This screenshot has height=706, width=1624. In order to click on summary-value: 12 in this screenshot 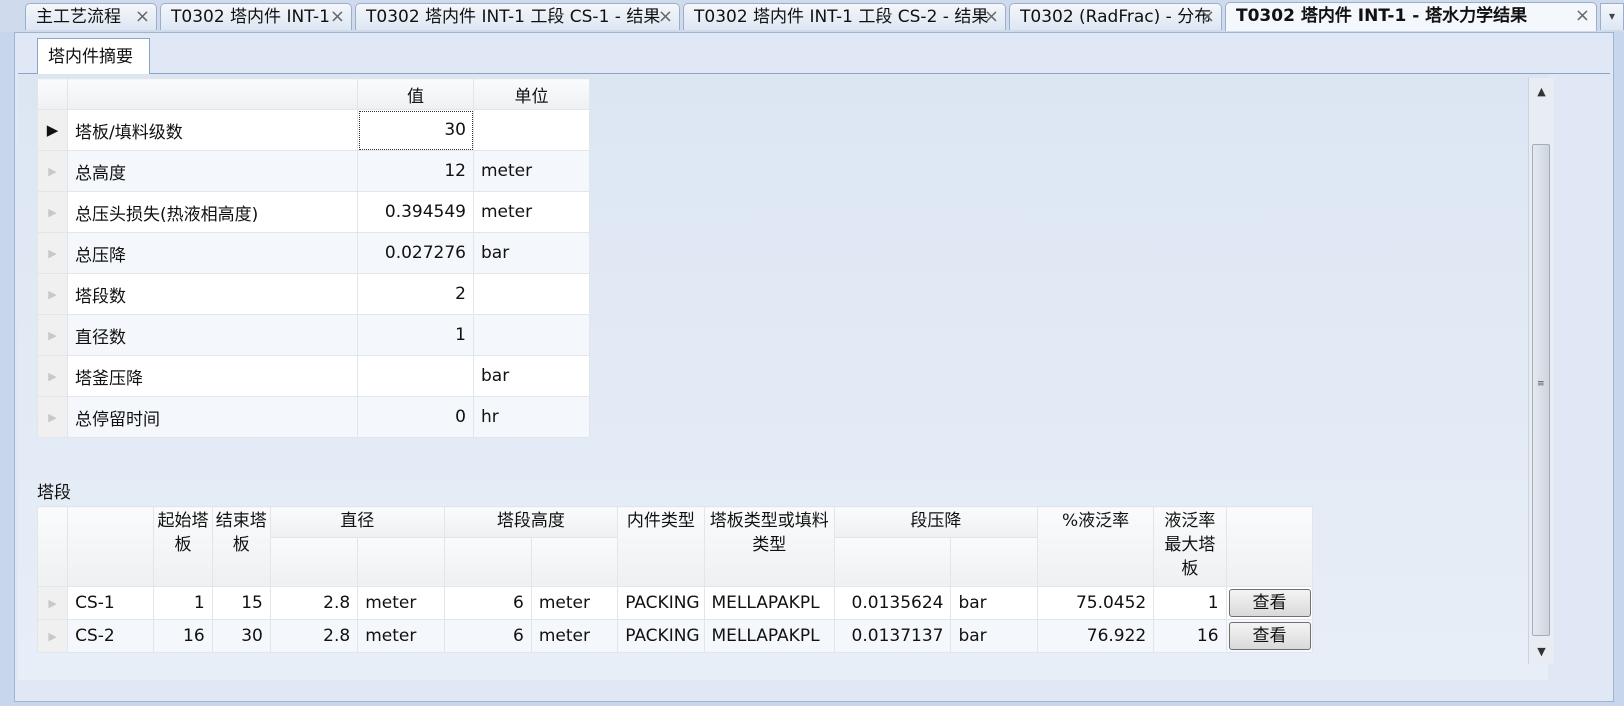, I will do `click(415, 171)`.